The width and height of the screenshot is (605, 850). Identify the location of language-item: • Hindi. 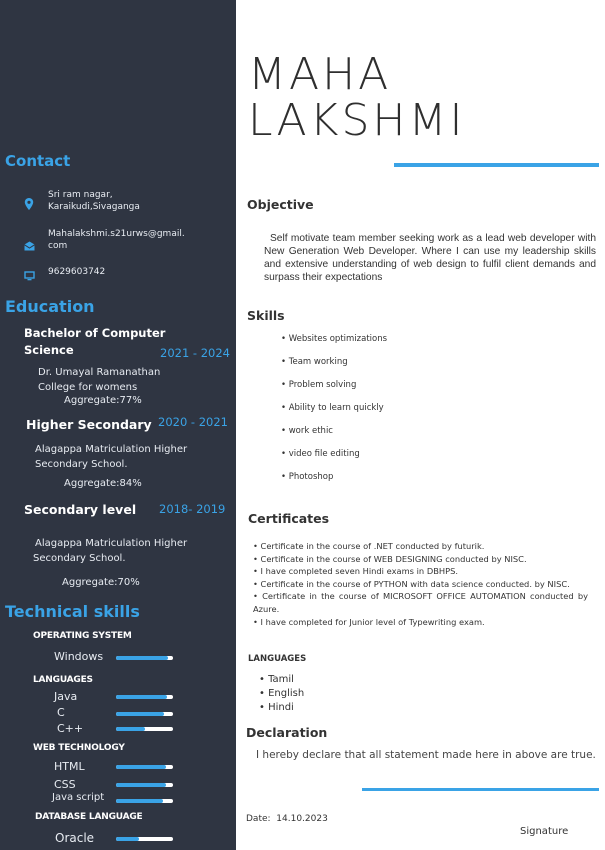
(276, 707).